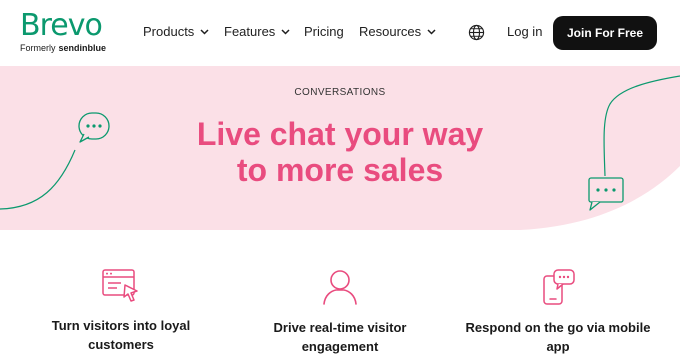 Image resolution: width=680 pixels, height=361 pixels. I want to click on person-icon, so click(340, 287).